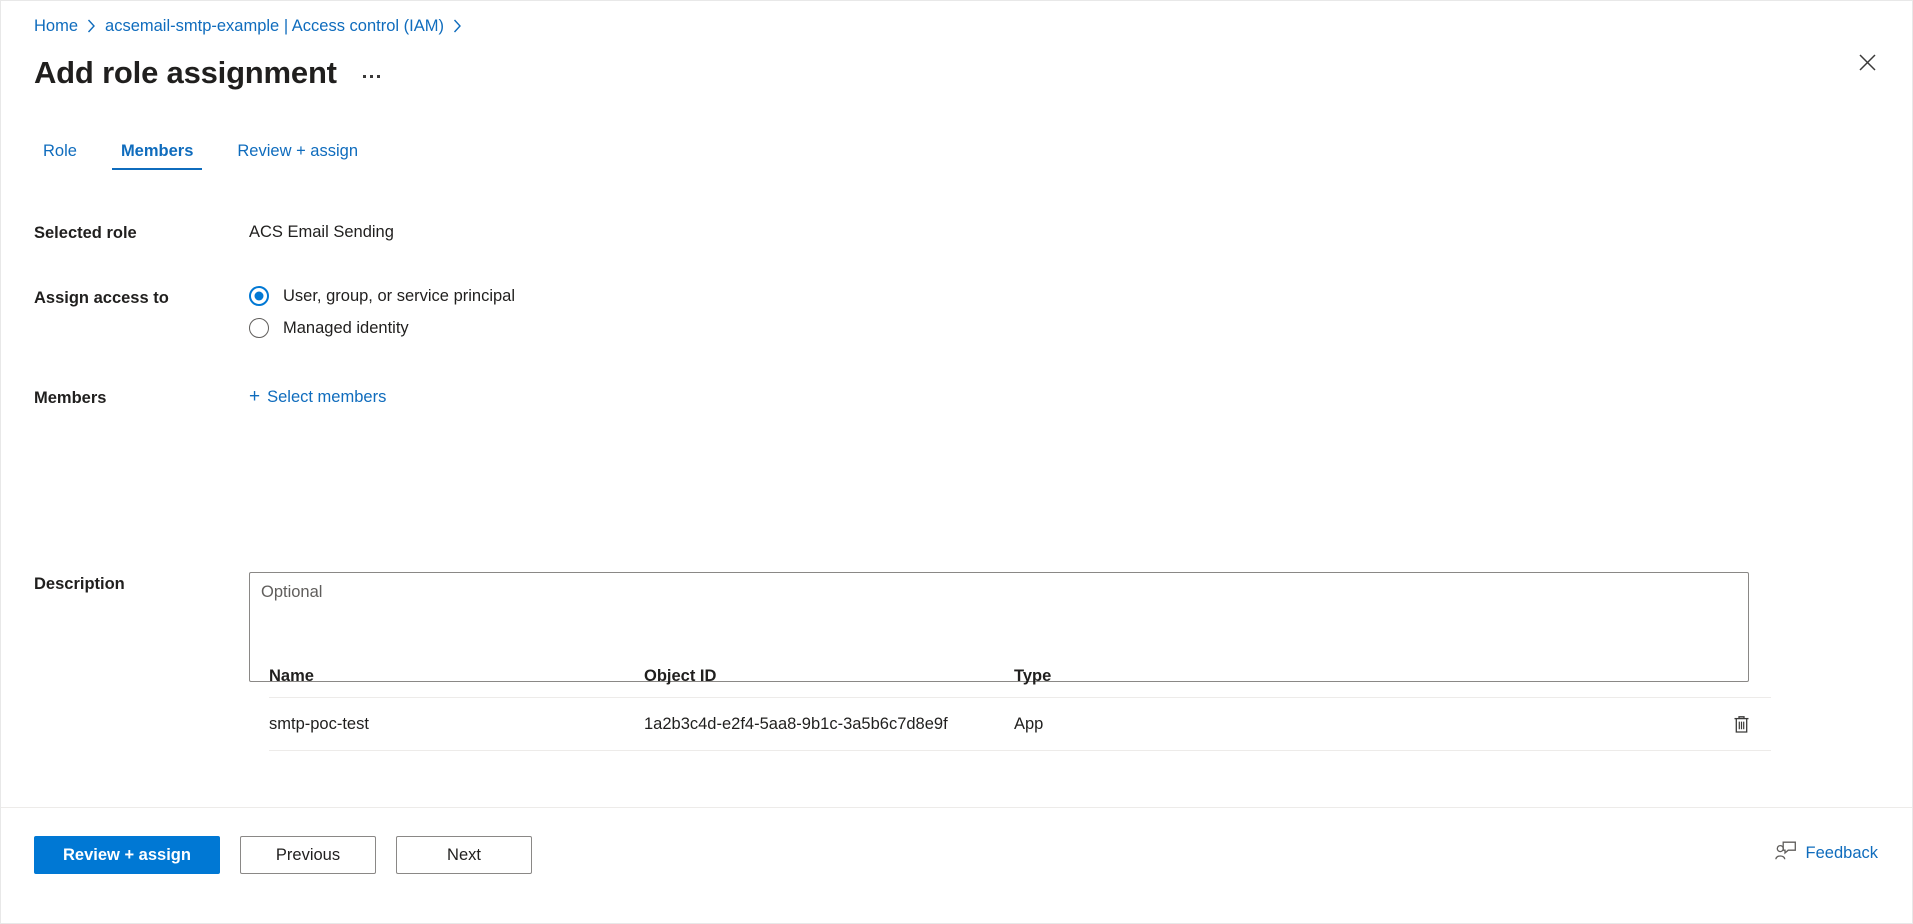 This screenshot has width=1913, height=924. I want to click on assign-access-label: Assign access to, so click(101, 298).